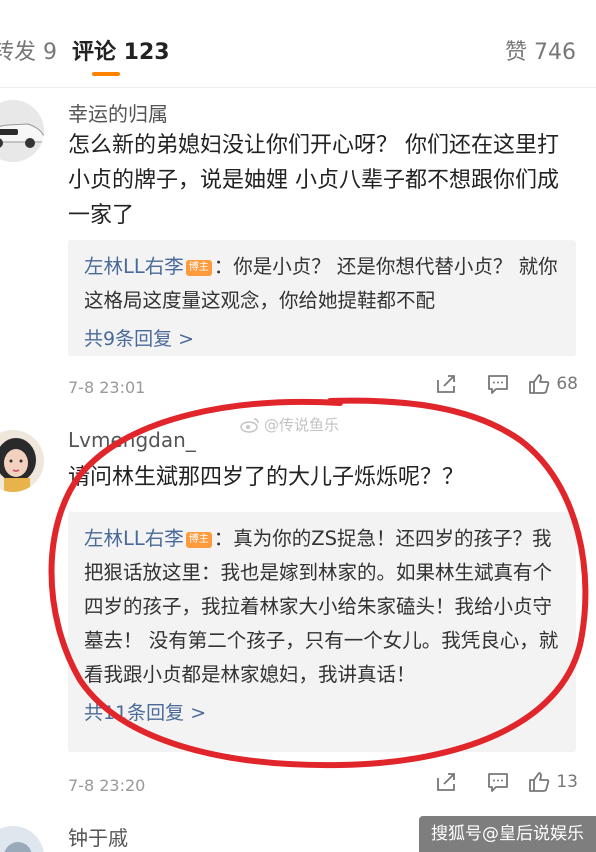  I want to click on weibo-logo-icon, so click(249, 425).